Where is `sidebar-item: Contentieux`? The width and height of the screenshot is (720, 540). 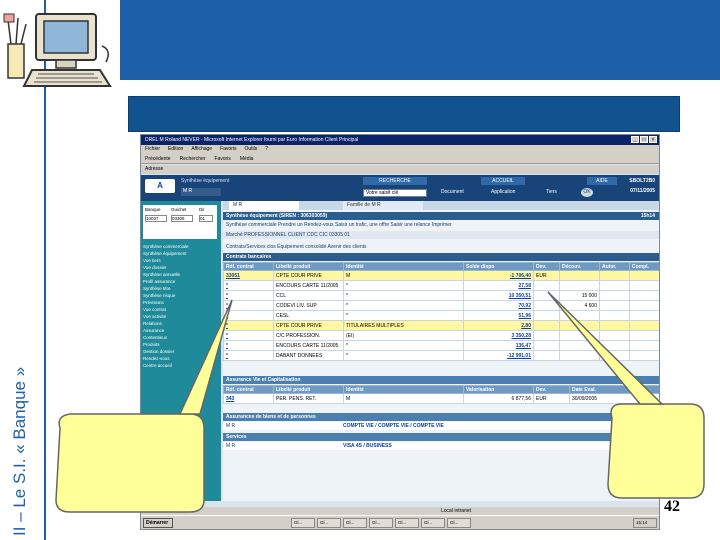 sidebar-item: Contentieux is located at coordinates (181, 337).